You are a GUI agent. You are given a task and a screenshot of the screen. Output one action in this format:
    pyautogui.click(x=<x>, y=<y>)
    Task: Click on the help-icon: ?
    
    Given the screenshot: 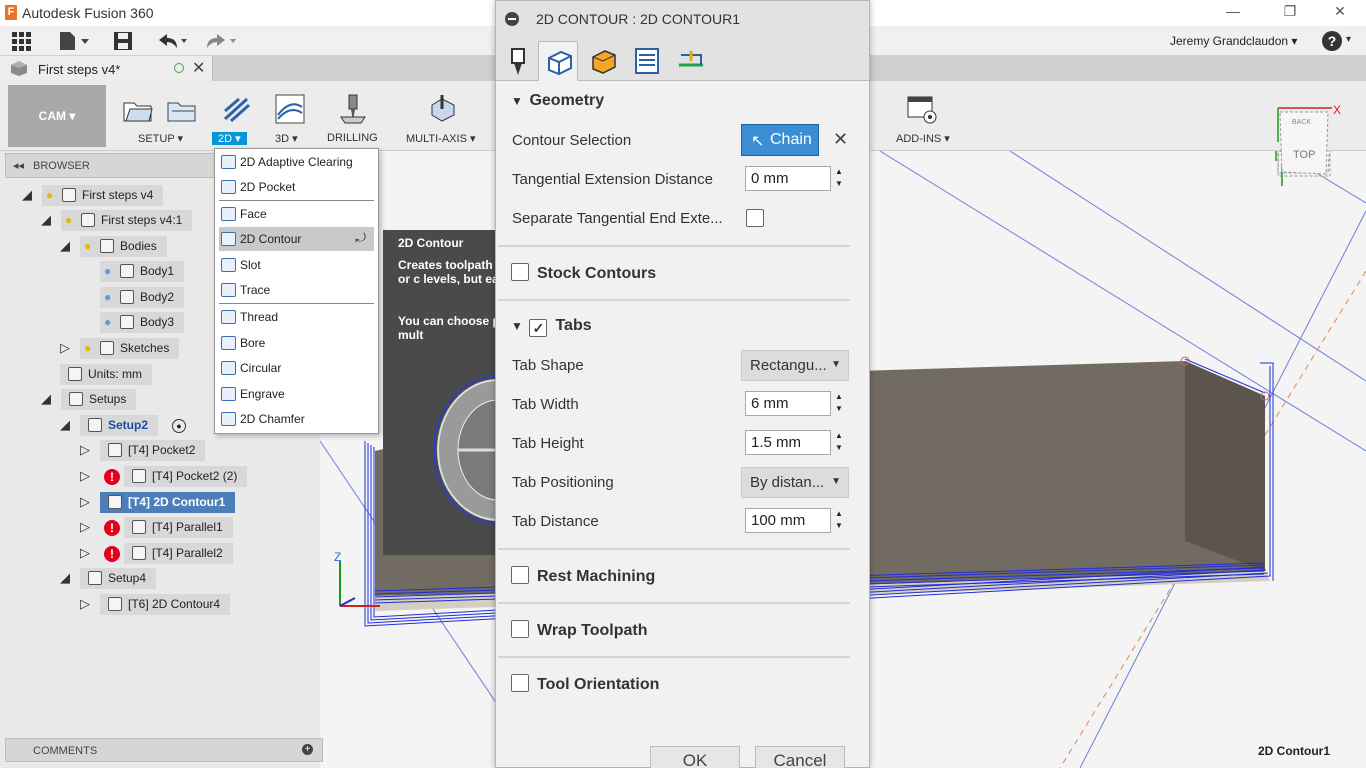 What is the action you would take?
    pyautogui.click(x=1332, y=41)
    